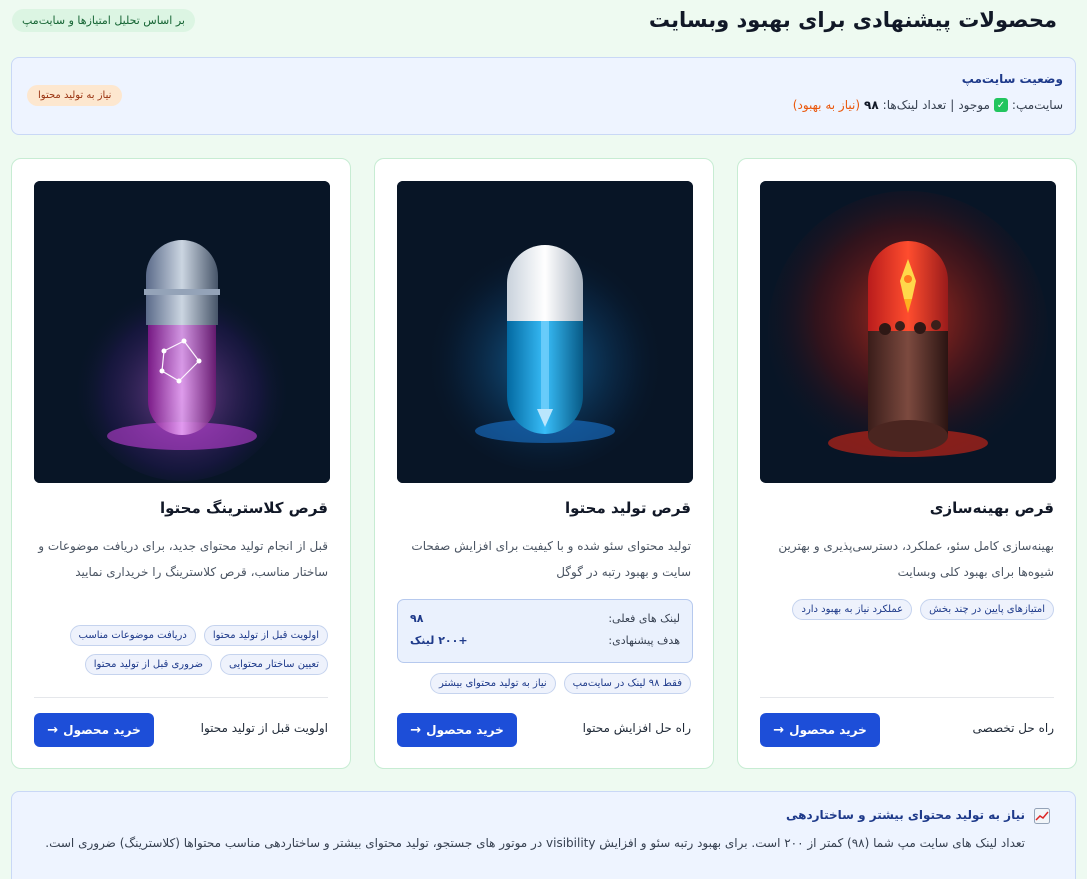 The height and width of the screenshot is (879, 1087). I want to click on product-title: قرص بهینه‌سازی, so click(991, 508).